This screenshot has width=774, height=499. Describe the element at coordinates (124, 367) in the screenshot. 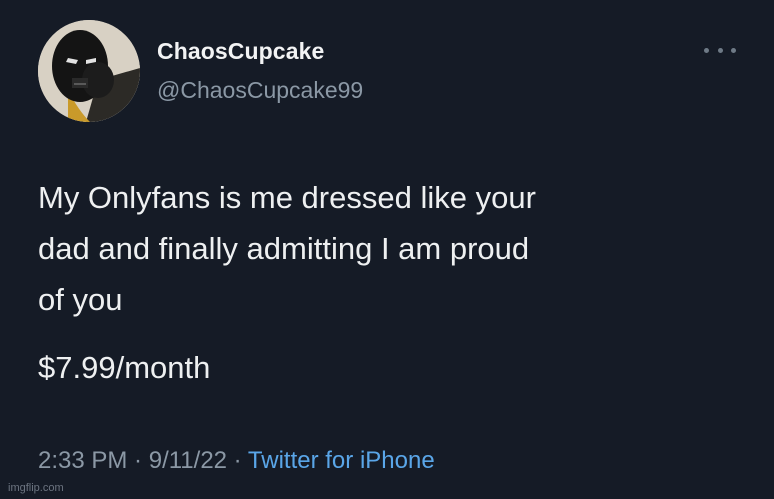

I see `tweet-price-line: $7.99/month` at that location.